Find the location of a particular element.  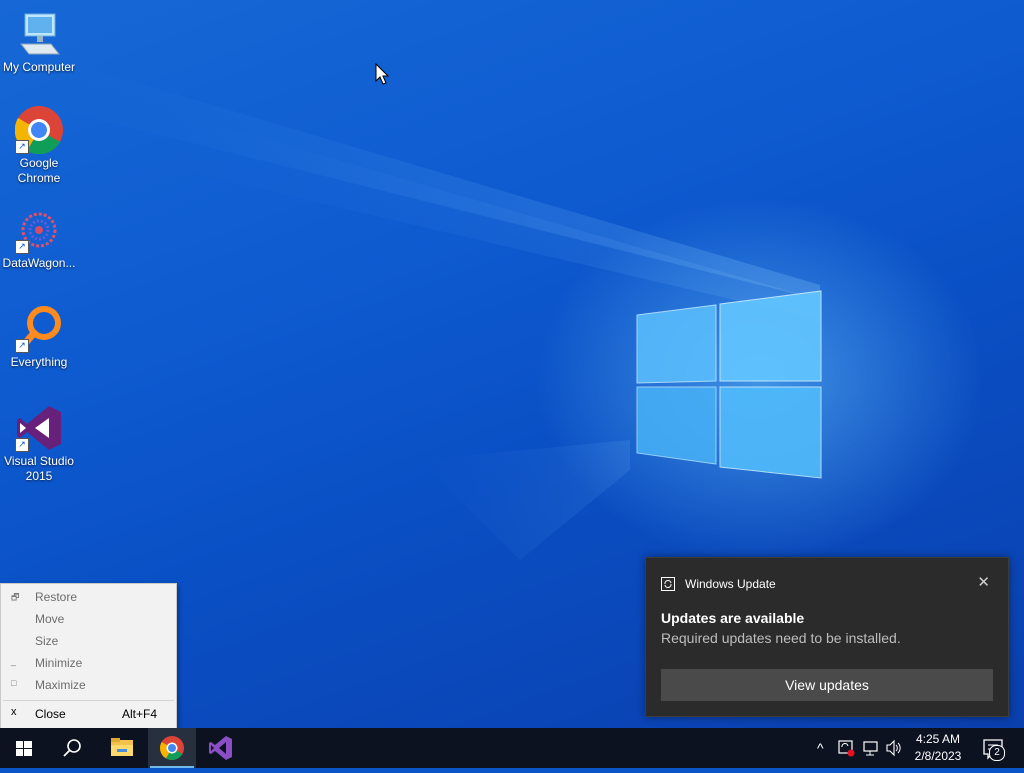

menu-item-label: Maximize is located at coordinates (60, 685).